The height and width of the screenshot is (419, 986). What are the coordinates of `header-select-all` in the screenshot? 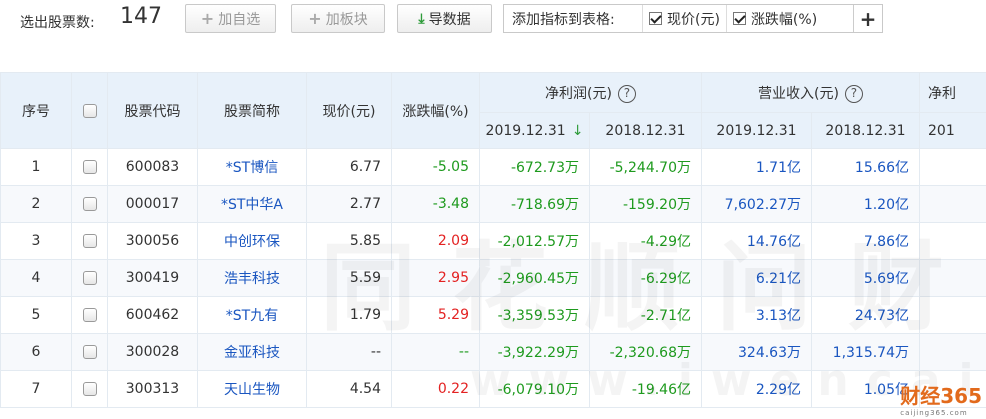 It's located at (89, 110).